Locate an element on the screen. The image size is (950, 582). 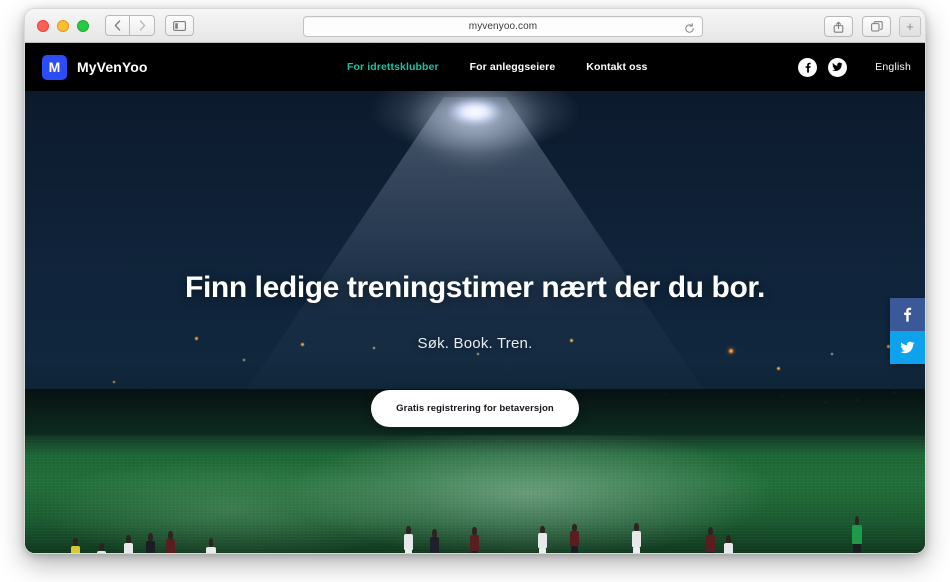
navigation-buttons is located at coordinates (149, 25).